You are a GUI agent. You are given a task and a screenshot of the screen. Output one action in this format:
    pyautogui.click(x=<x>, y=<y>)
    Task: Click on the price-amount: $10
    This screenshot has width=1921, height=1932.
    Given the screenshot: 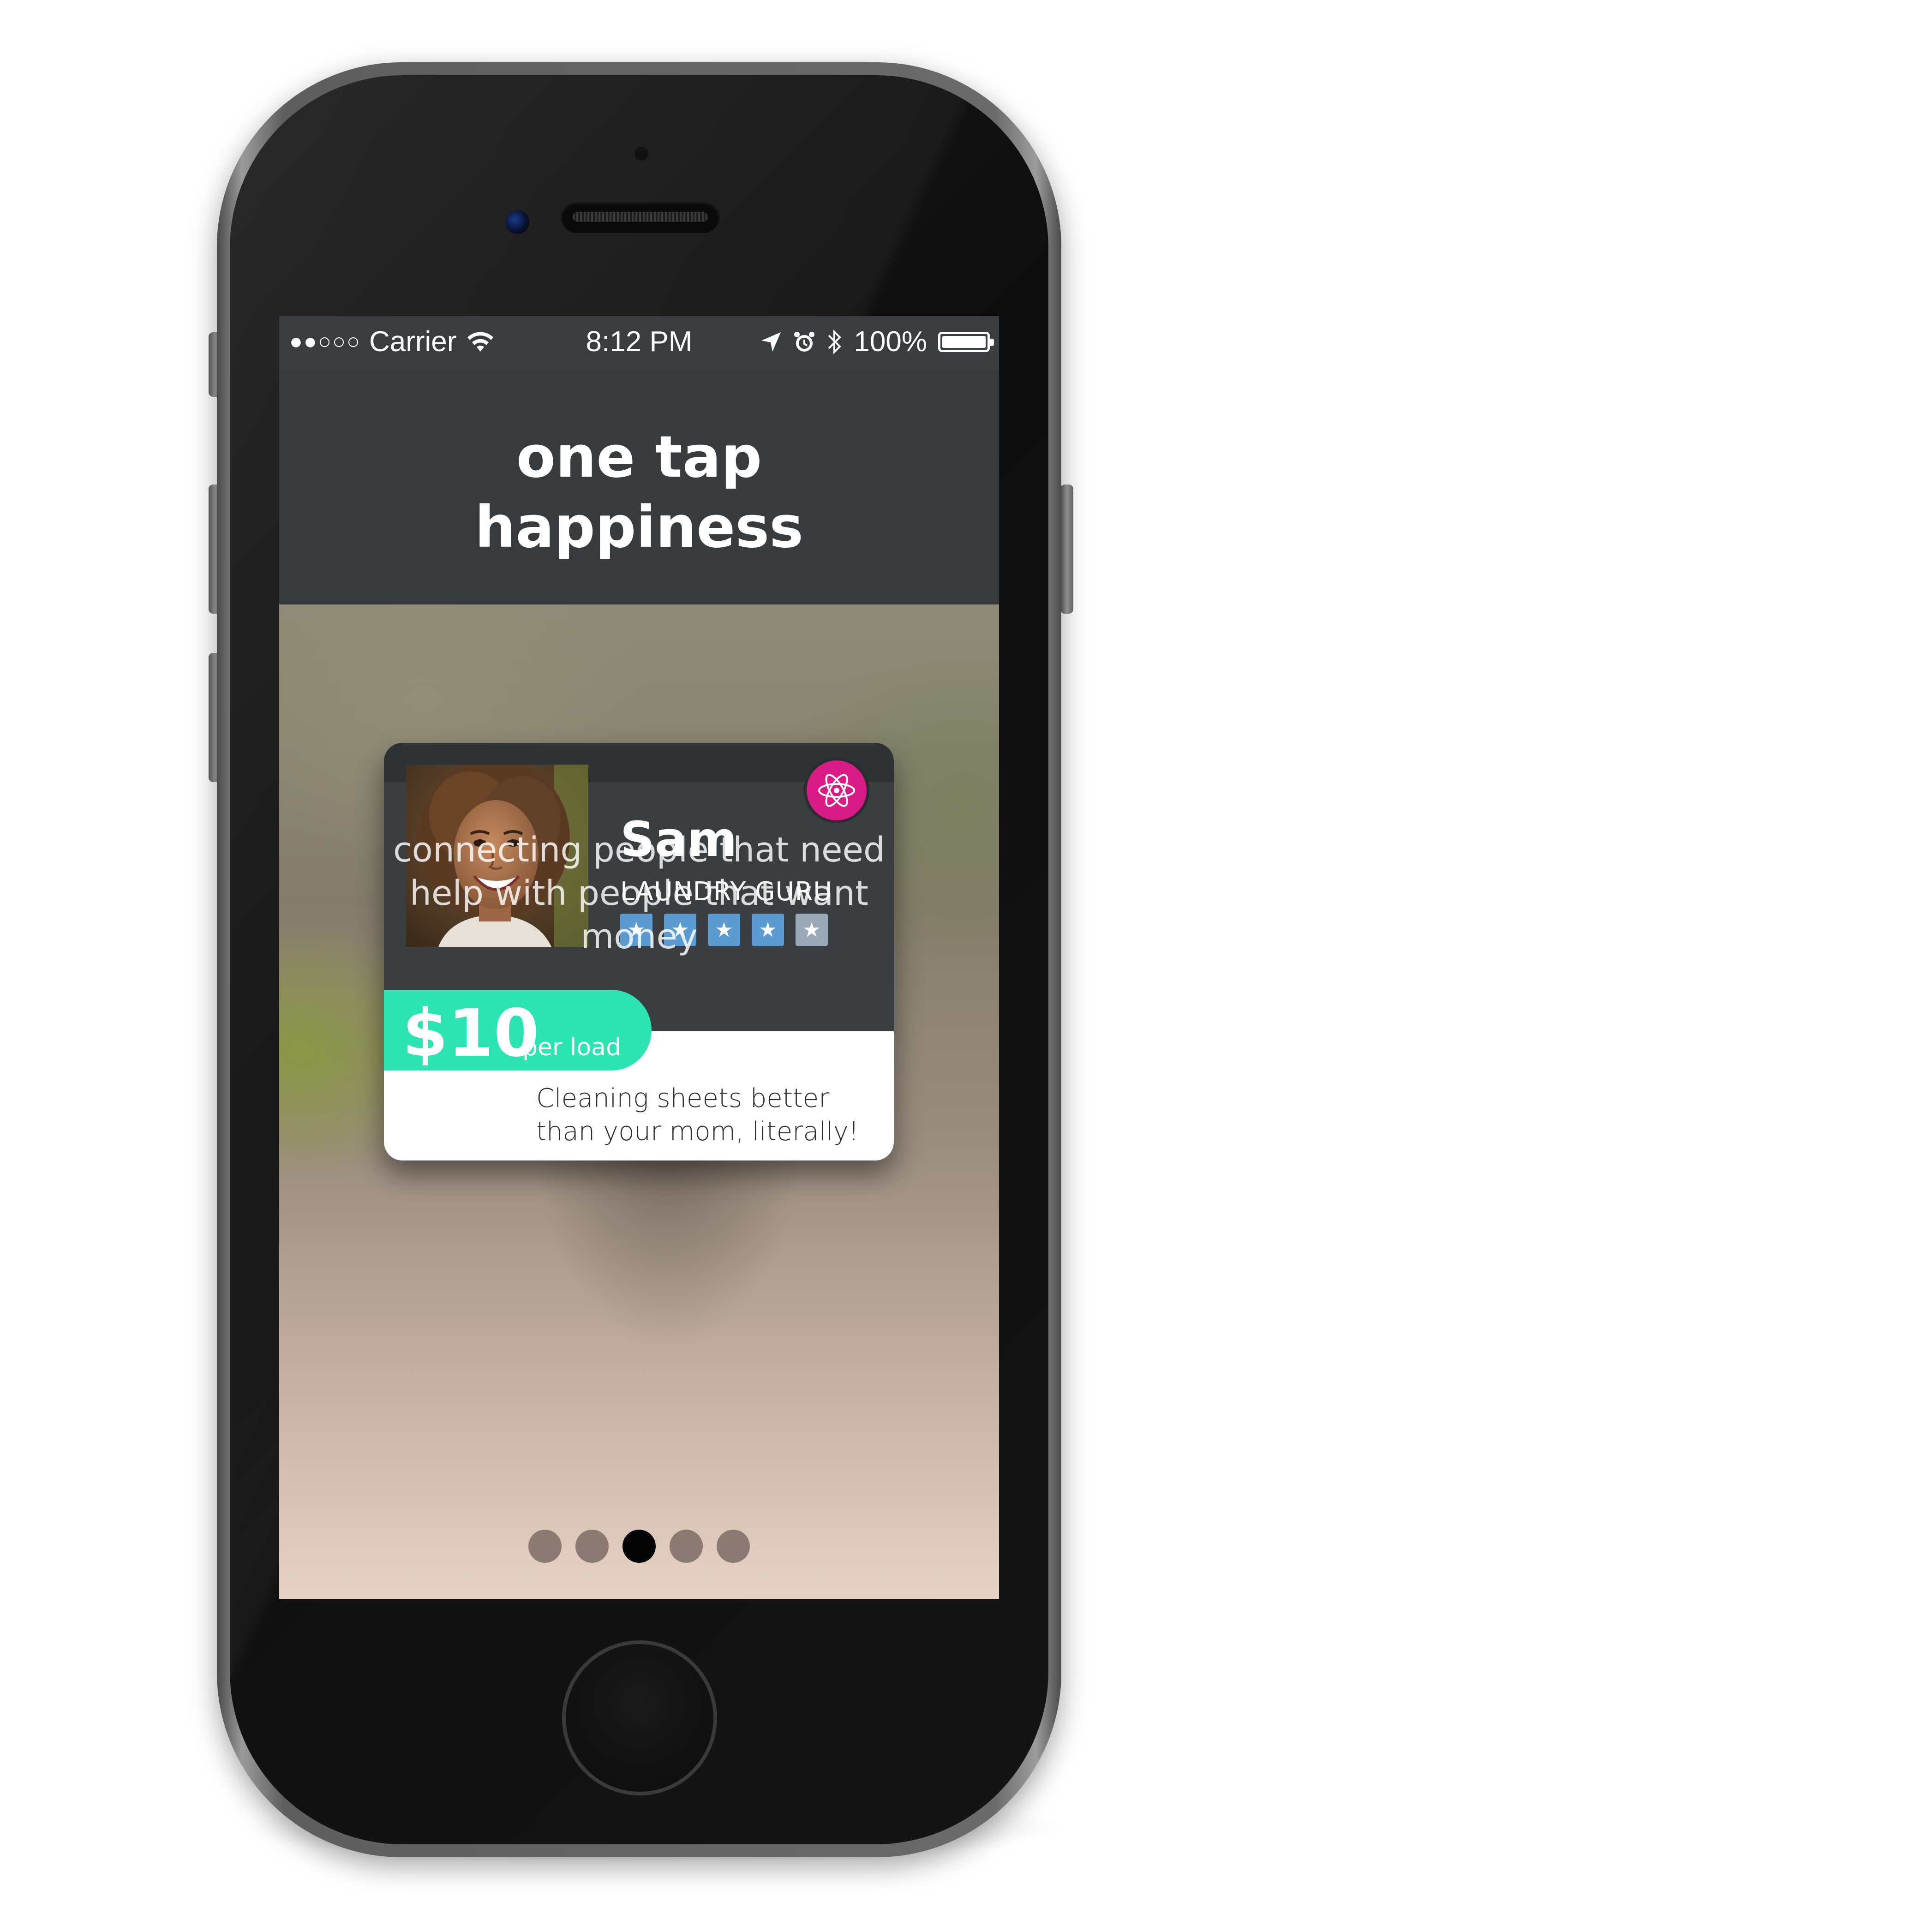 What is the action you would take?
    pyautogui.click(x=470, y=1033)
    